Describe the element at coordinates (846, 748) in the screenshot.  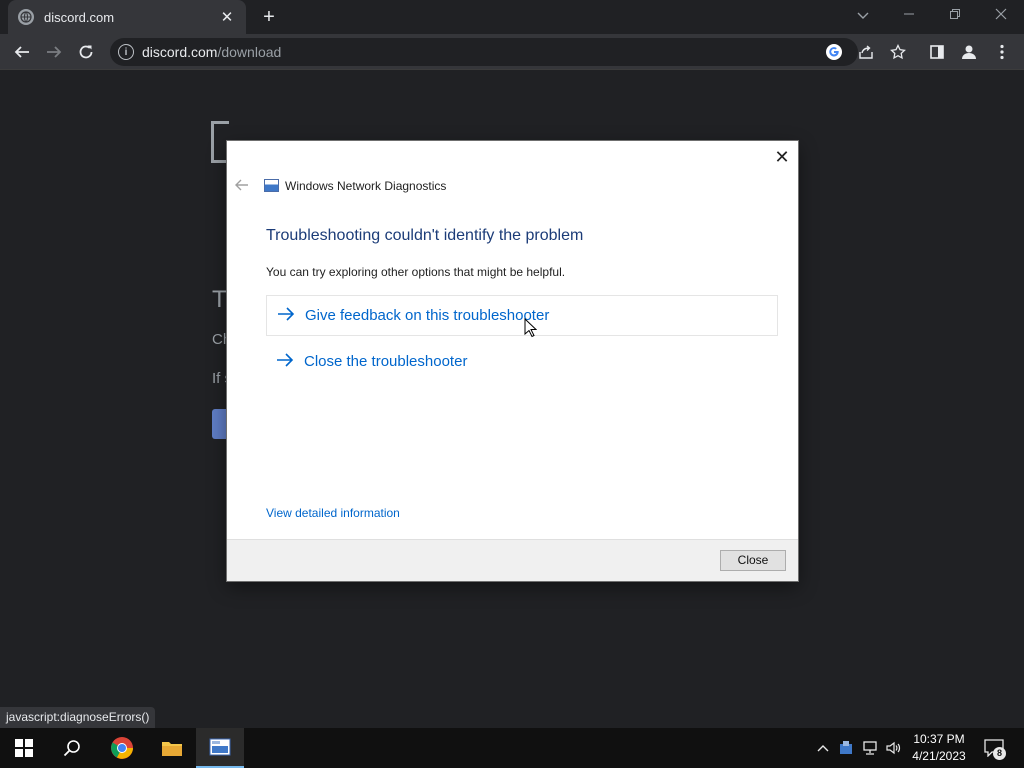
I see `tray-app-icon` at that location.